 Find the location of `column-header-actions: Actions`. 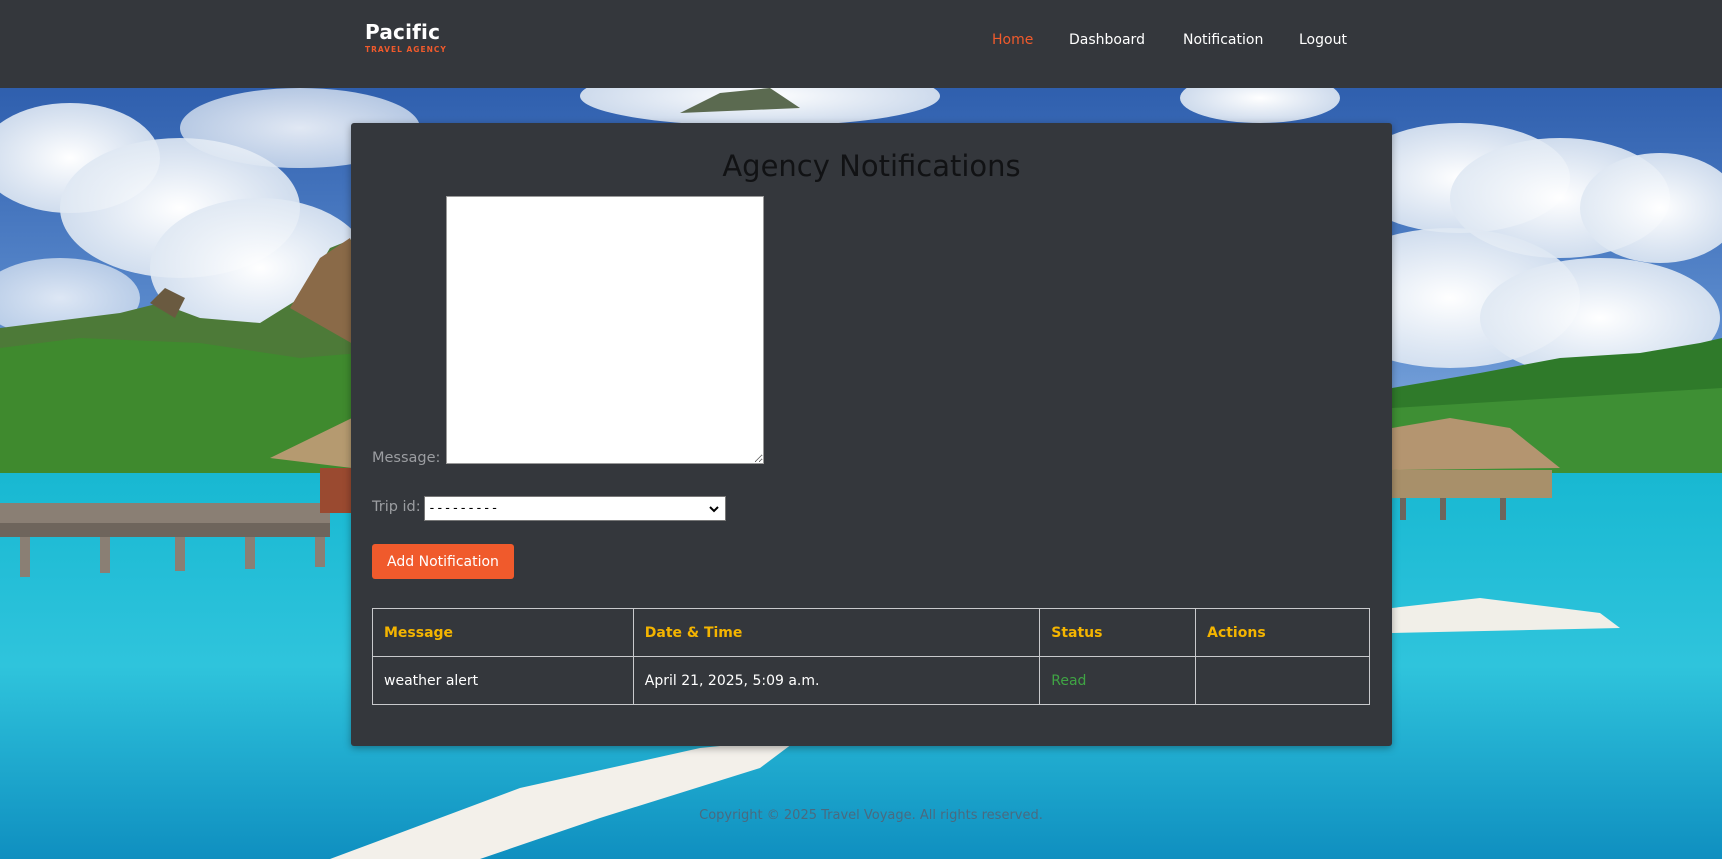

column-header-actions: Actions is located at coordinates (1282, 632).